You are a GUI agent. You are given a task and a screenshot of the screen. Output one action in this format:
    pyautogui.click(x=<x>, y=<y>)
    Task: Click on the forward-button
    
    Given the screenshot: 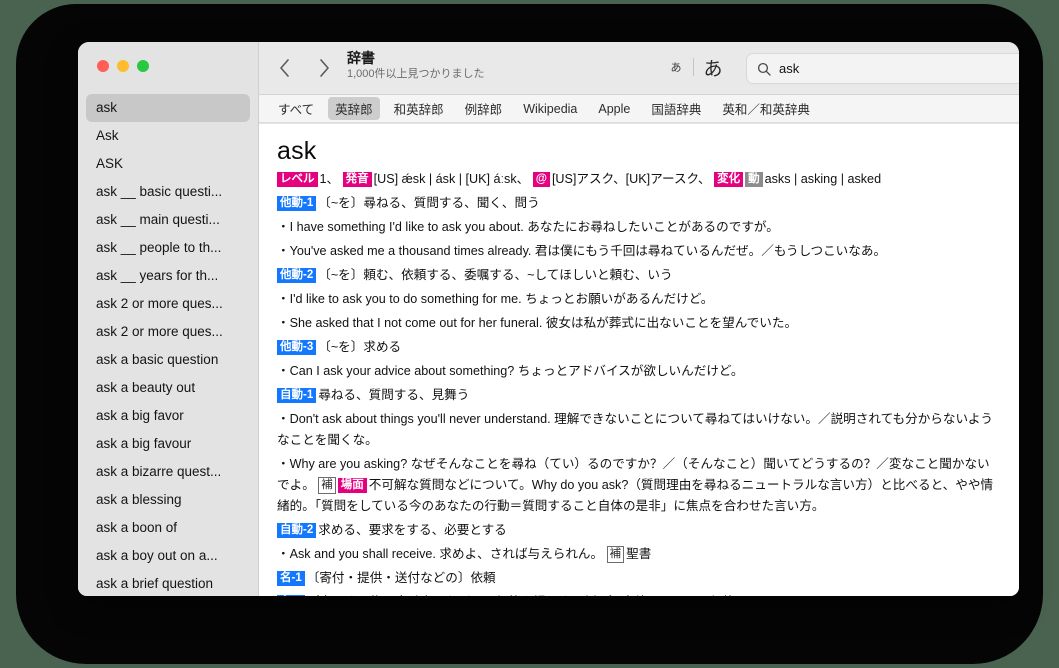 What is the action you would take?
    pyautogui.click(x=324, y=68)
    